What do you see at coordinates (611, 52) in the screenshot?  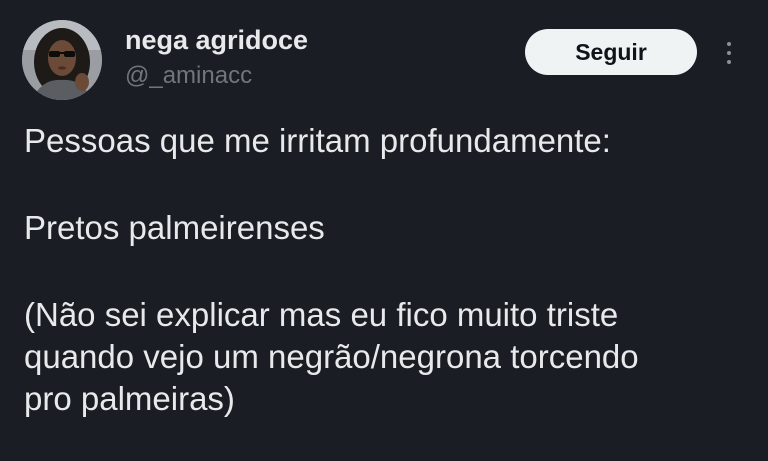 I see `follow-button: Seguir` at bounding box center [611, 52].